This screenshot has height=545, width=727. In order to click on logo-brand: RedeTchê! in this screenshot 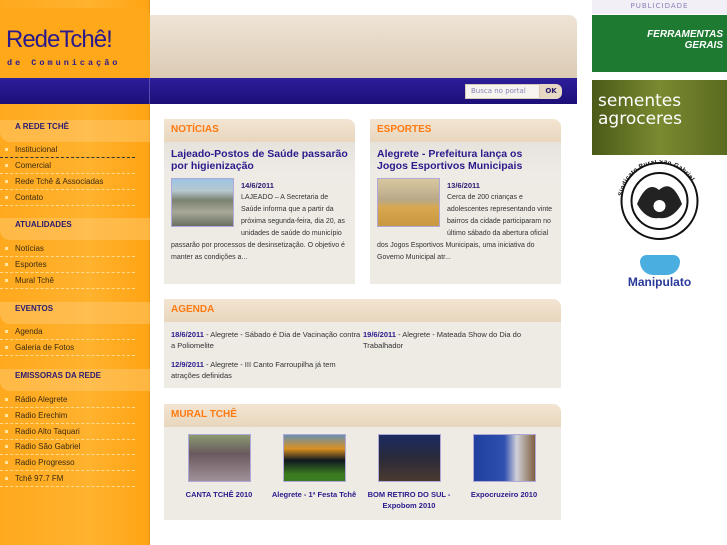, I will do `click(59, 39)`.